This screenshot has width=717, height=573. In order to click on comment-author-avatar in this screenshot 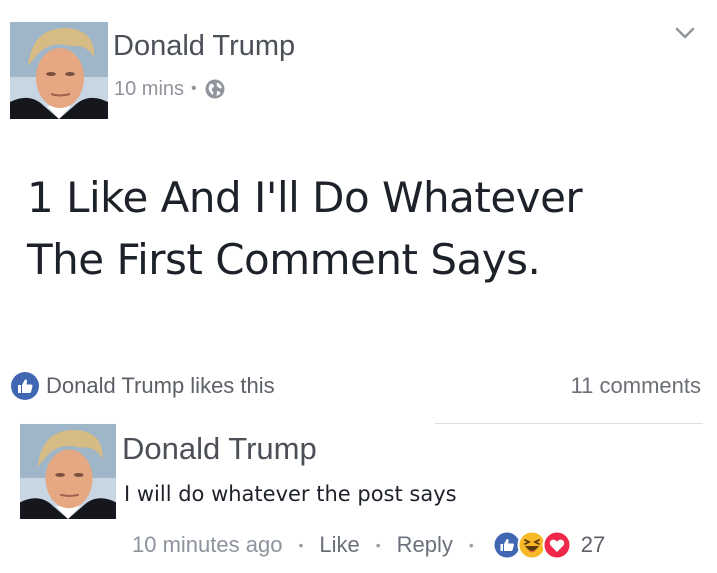, I will do `click(68, 471)`.